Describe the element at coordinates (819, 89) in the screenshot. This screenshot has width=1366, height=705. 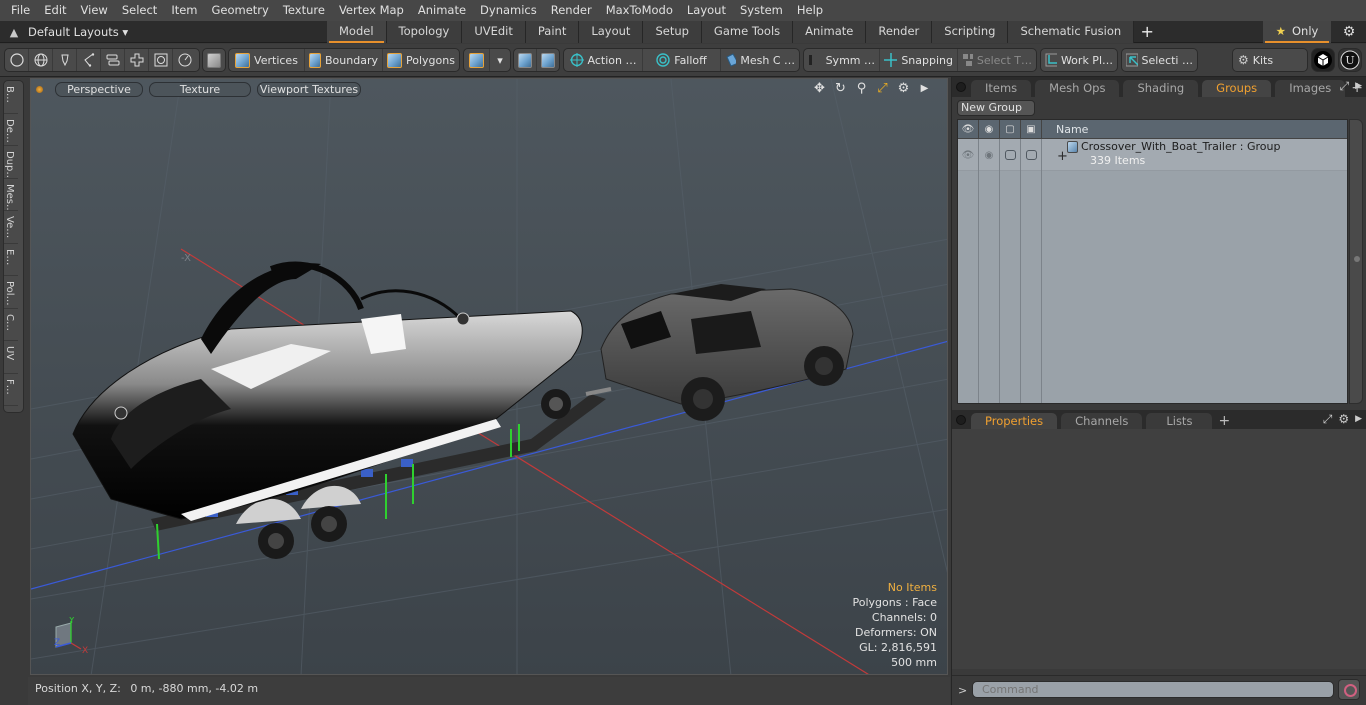
I see `pan-move-icon: ✥` at that location.